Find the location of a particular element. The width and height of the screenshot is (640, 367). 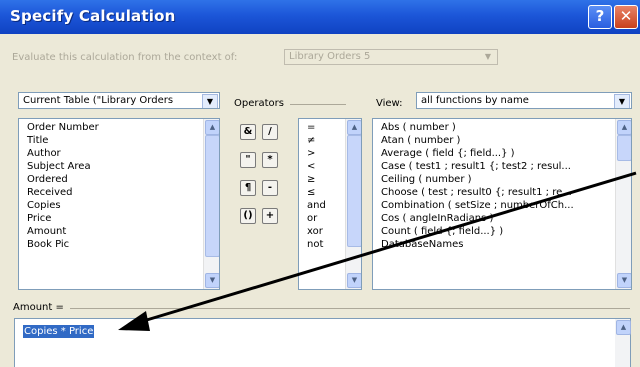

operators-list: = ≠ > < ≥ ≤ and or xor not ▲ ▼ is located at coordinates (330, 204).